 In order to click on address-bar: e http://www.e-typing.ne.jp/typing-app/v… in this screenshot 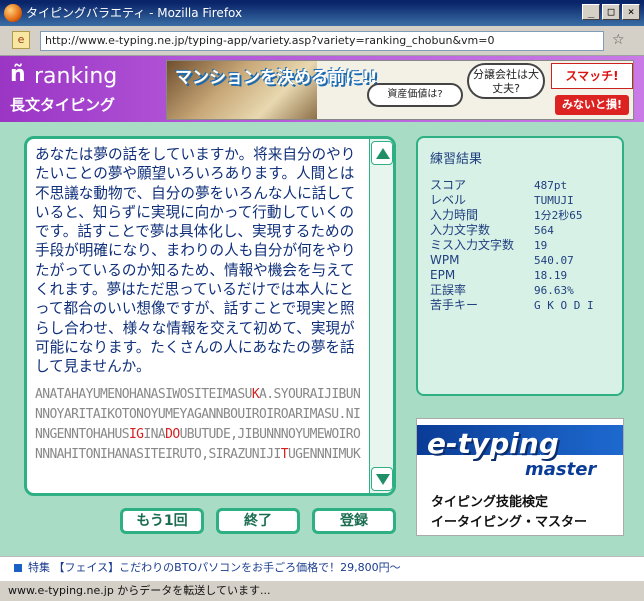, I will do `click(322, 41)`.